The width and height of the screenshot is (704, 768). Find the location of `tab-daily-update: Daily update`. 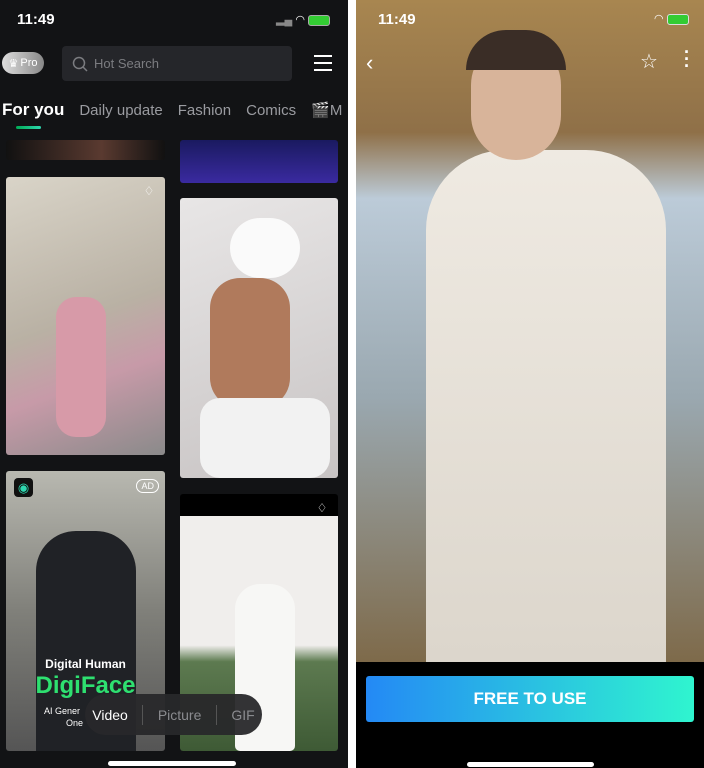

tab-daily-update: Daily update is located at coordinates (120, 110).